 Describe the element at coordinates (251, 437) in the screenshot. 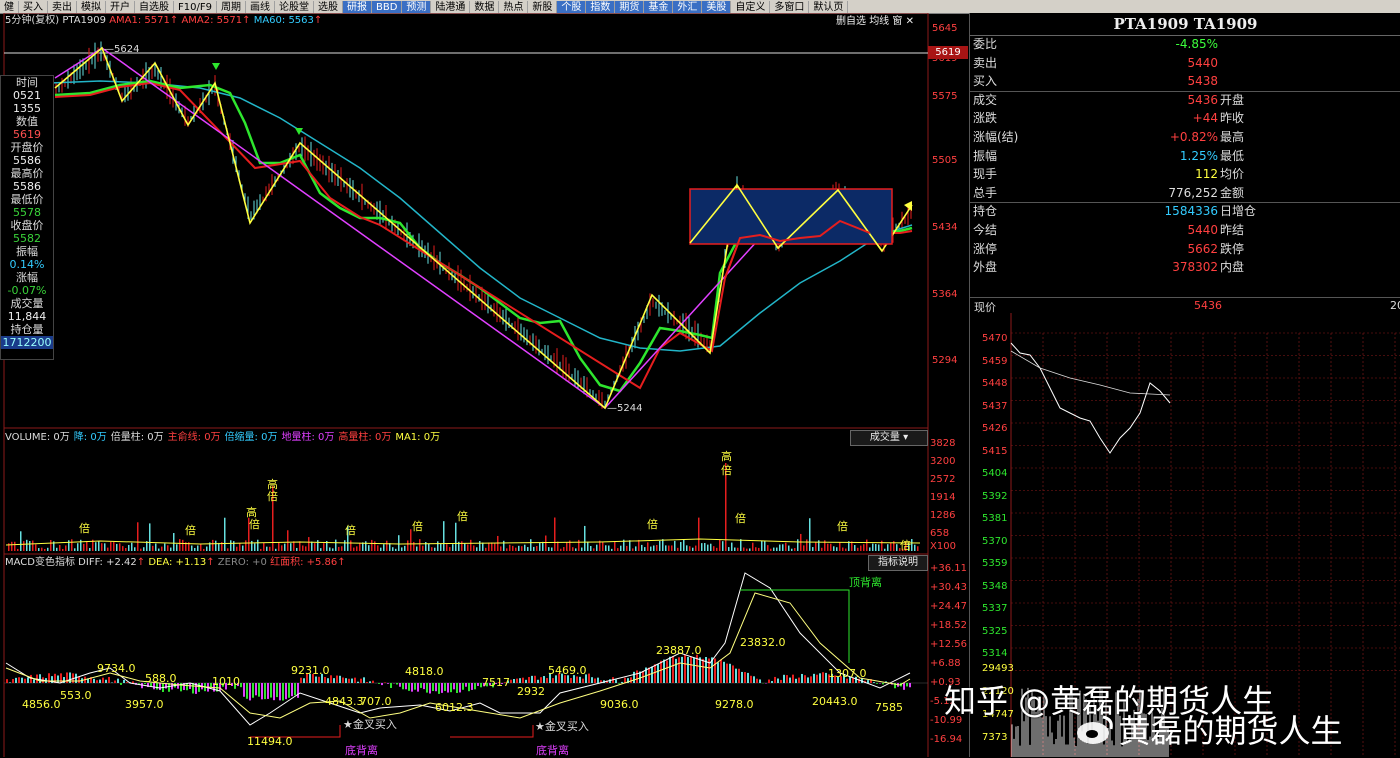

I see `volume-header-item: 倍缩量: 0万` at that location.